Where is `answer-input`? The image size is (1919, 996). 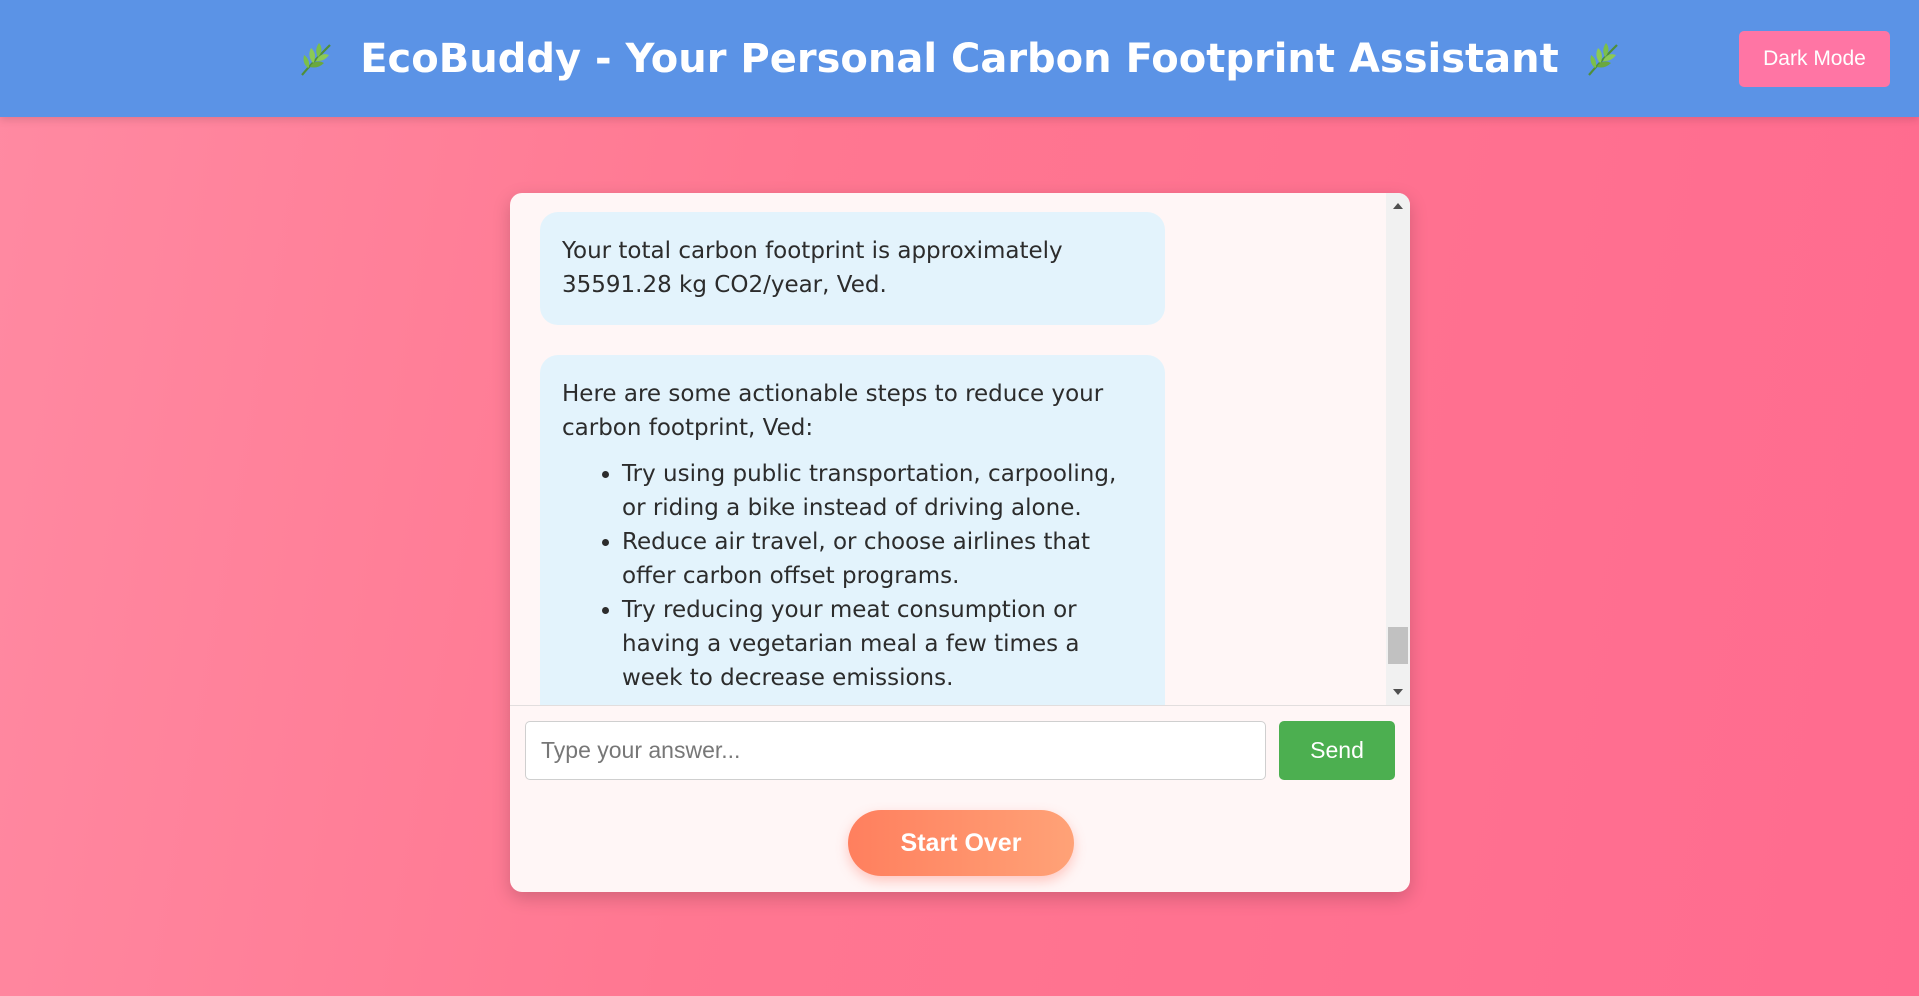
answer-input is located at coordinates (895, 750).